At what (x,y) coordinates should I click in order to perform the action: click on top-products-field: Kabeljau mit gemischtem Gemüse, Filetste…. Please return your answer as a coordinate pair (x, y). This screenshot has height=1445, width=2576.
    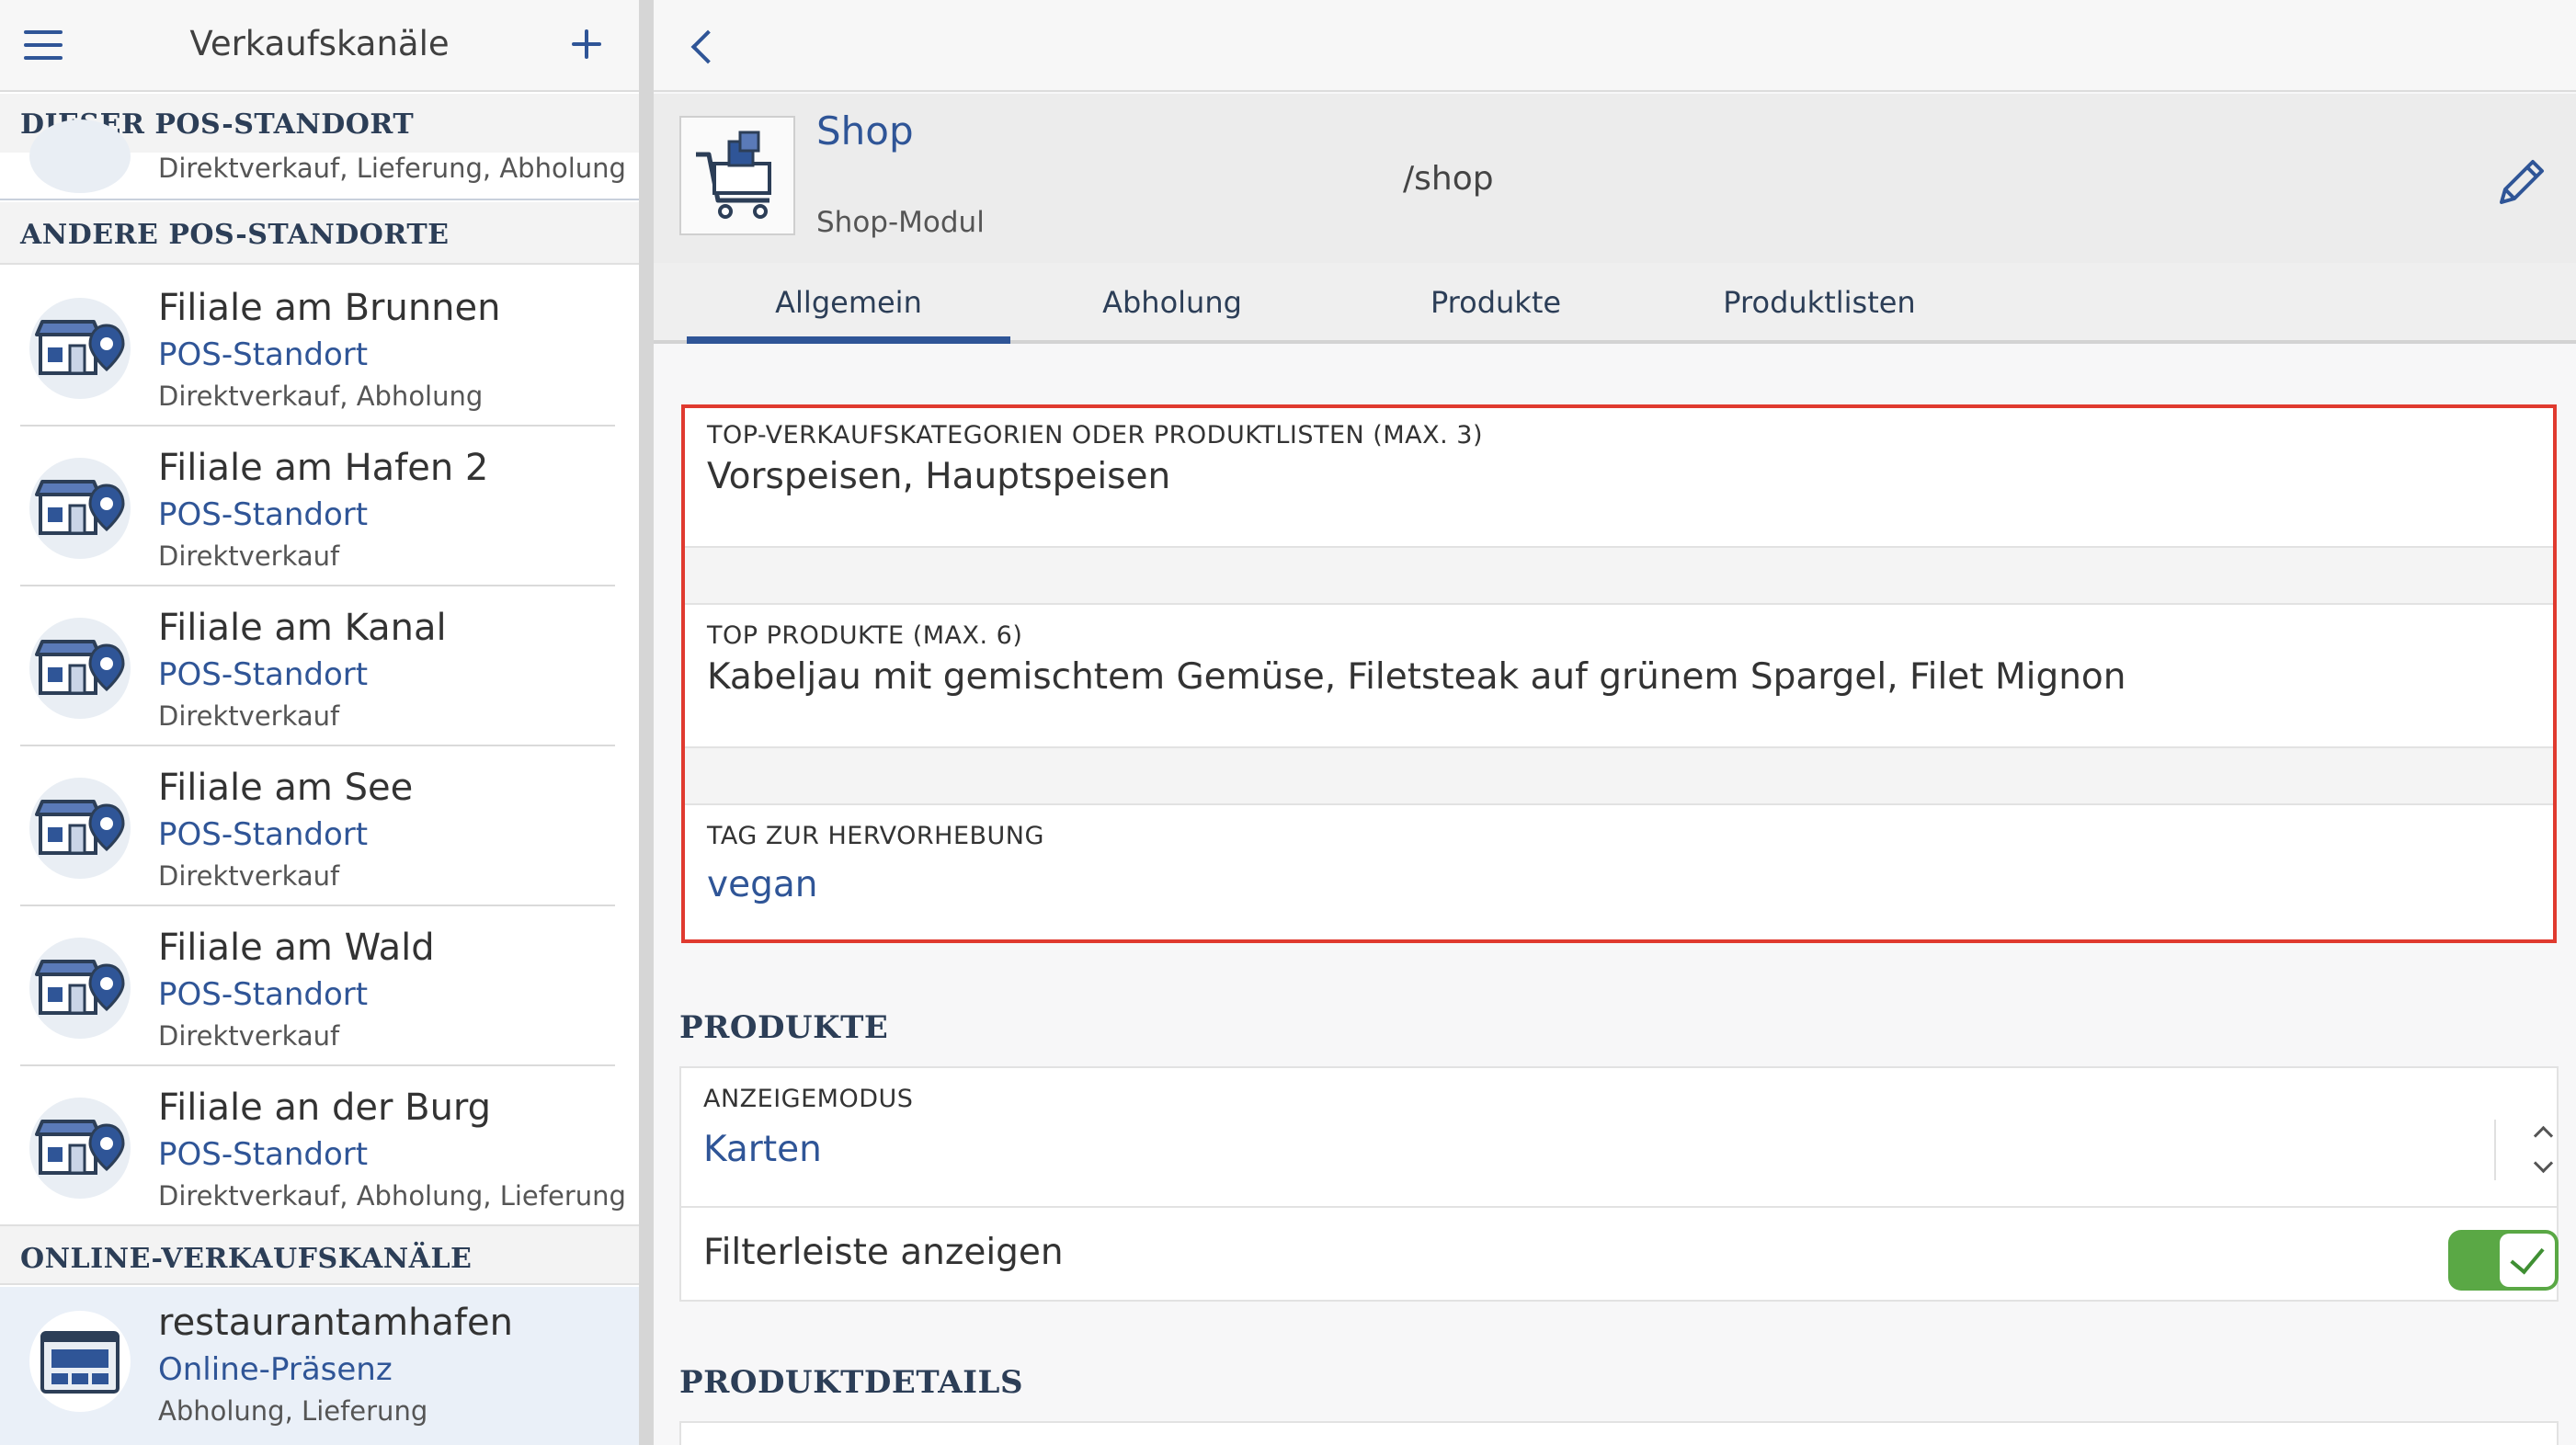
    Looking at the image, I should click on (1416, 677).